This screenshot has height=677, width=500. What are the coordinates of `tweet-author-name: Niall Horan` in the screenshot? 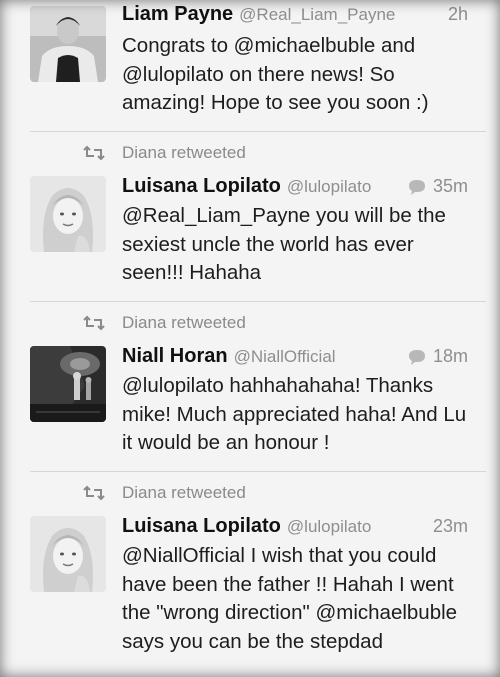 It's located at (175, 356).